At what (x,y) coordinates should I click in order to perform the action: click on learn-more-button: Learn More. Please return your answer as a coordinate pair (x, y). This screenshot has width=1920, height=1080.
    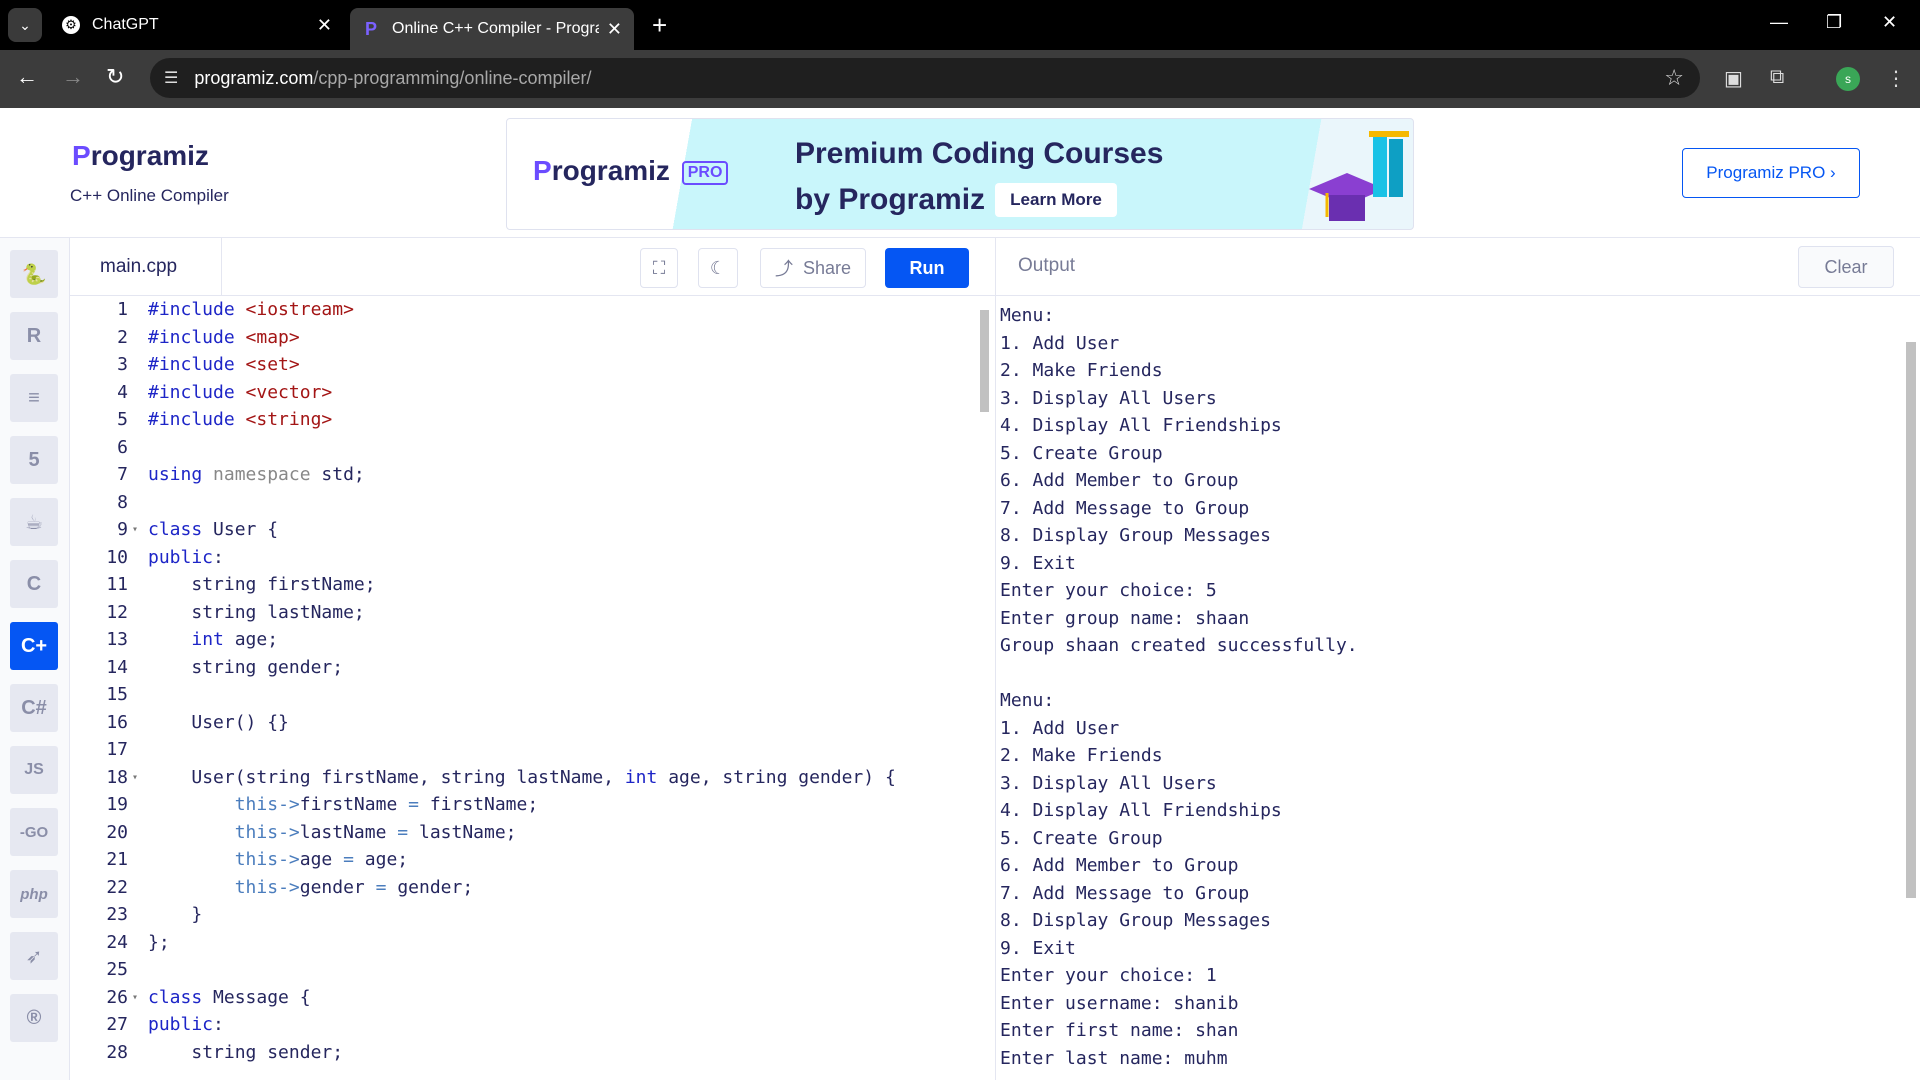
    Looking at the image, I should click on (1056, 200).